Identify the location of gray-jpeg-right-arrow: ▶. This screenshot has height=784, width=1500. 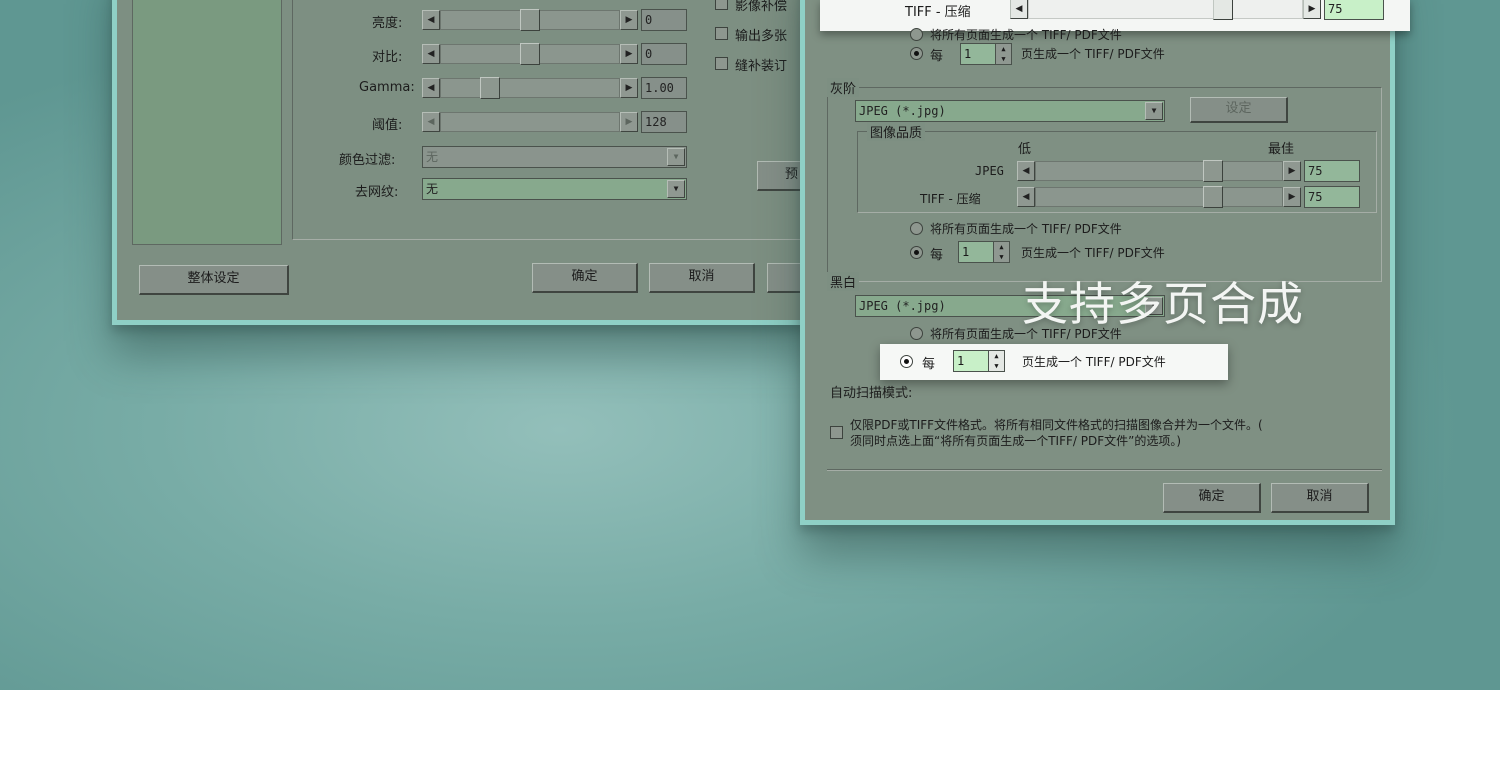
(1292, 171).